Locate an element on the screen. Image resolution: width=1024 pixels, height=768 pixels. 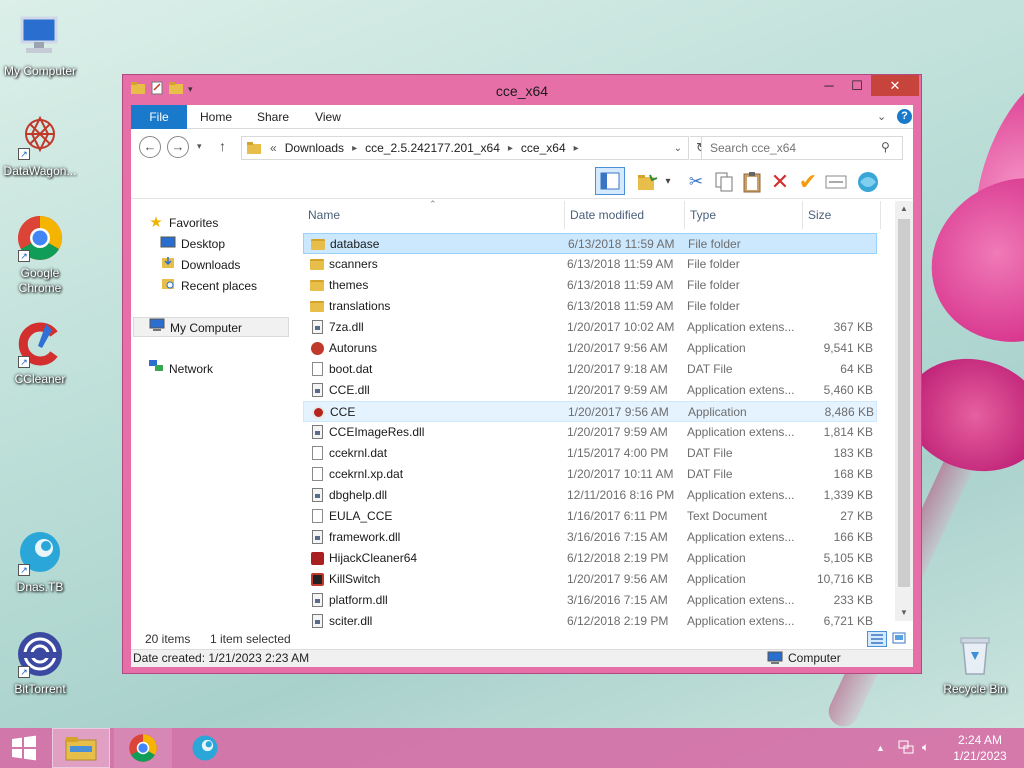
system-clock: 2:24 AM 1/21/2023 is located at coordinates (980, 748).